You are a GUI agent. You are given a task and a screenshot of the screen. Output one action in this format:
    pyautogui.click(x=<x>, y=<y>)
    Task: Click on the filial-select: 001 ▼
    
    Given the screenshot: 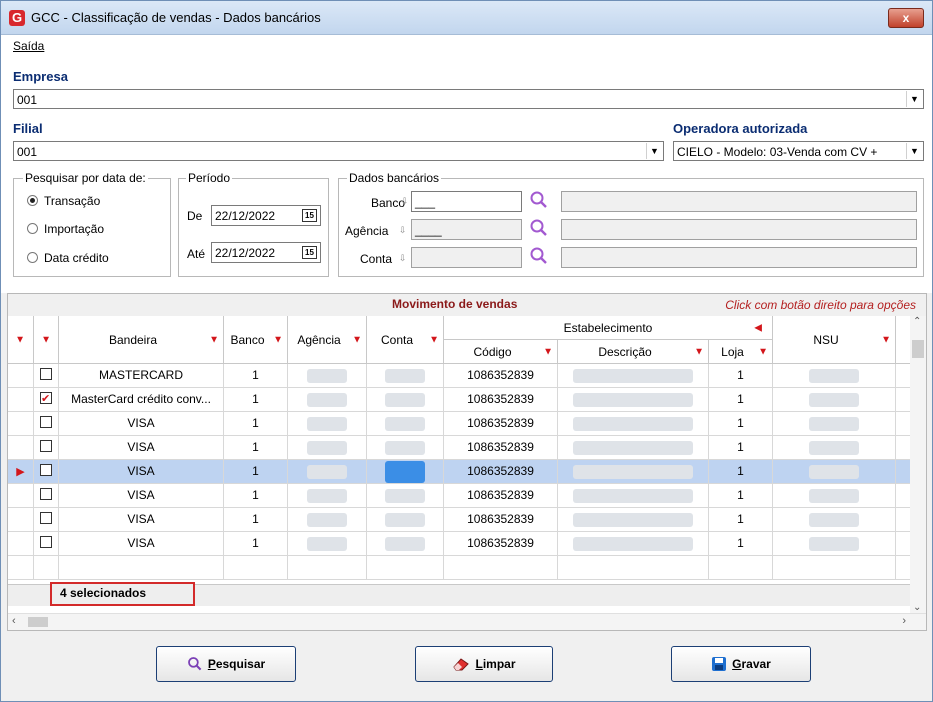 What is the action you would take?
    pyautogui.click(x=338, y=151)
    